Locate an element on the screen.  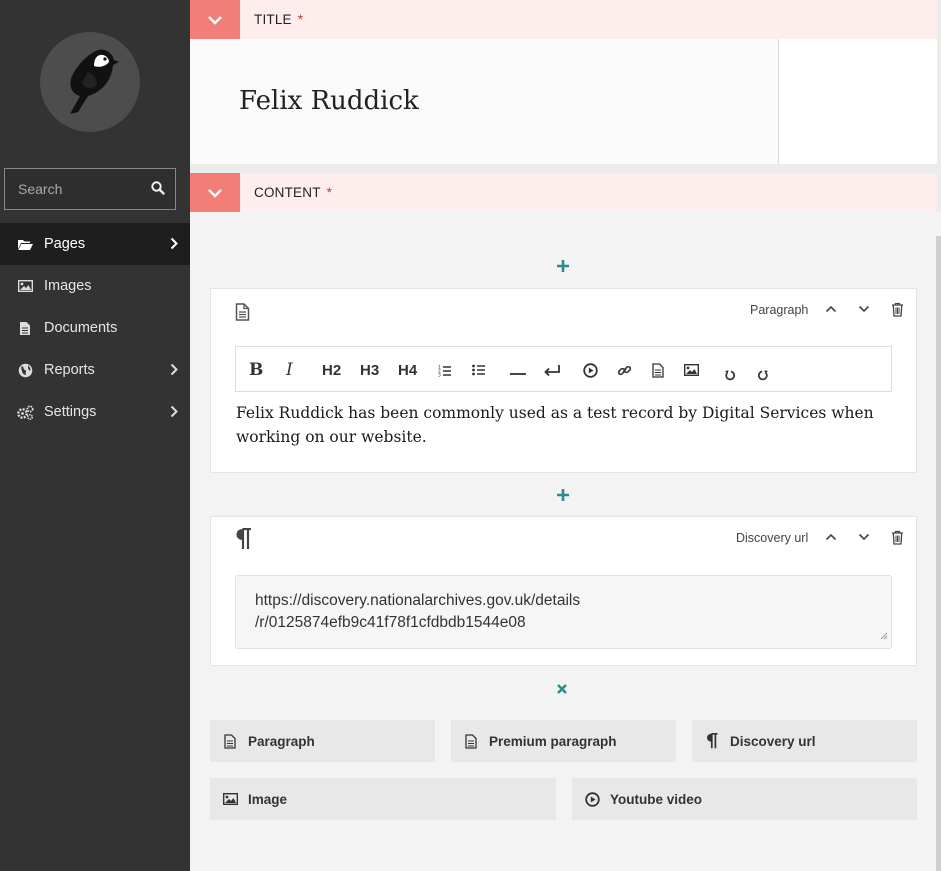
menu-item-settings: Settings is located at coordinates (95, 412).